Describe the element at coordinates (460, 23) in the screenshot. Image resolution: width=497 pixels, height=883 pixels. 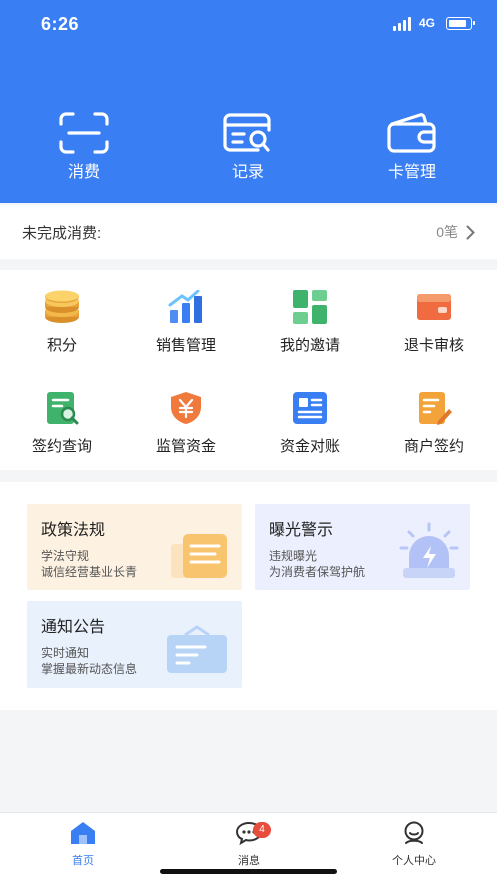
I see `battery-icon` at that location.